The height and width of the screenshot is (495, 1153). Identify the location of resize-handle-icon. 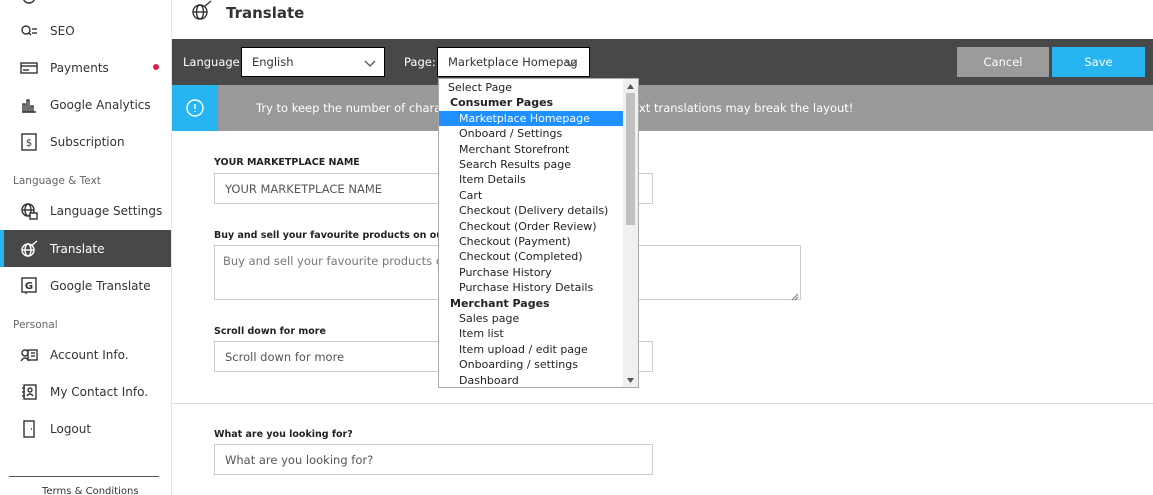
(795, 295).